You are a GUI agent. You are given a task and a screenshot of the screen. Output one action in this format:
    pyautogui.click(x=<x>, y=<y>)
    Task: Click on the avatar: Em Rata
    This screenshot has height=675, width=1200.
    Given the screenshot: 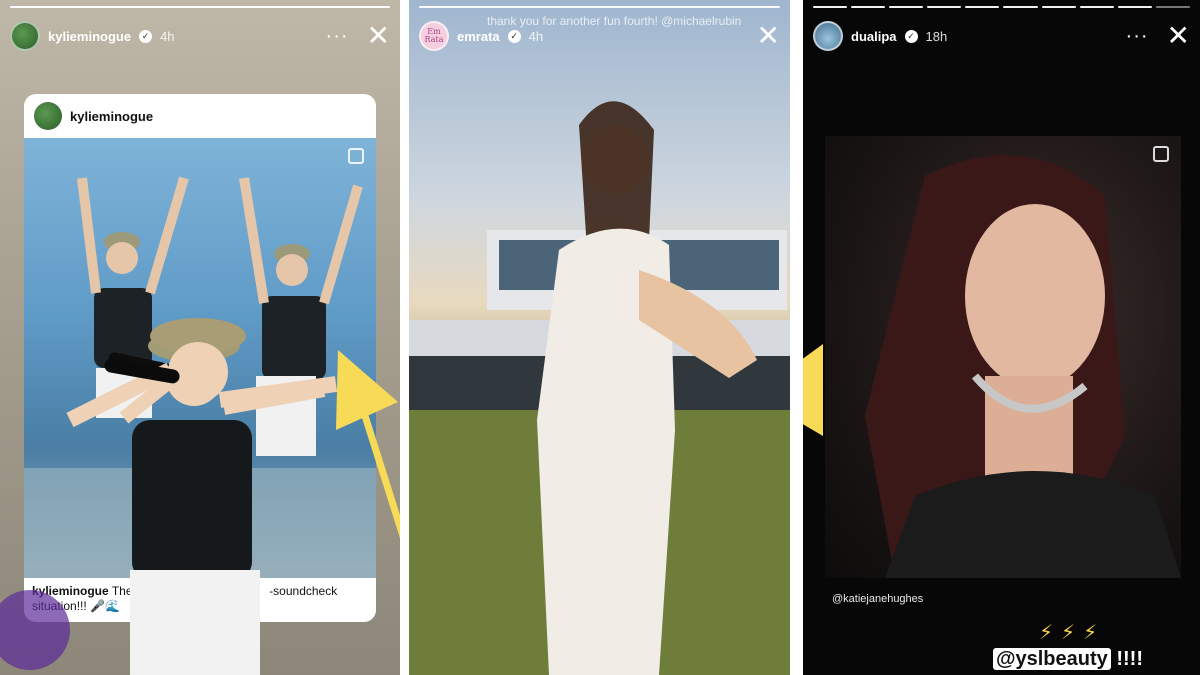 What is the action you would take?
    pyautogui.click(x=434, y=36)
    